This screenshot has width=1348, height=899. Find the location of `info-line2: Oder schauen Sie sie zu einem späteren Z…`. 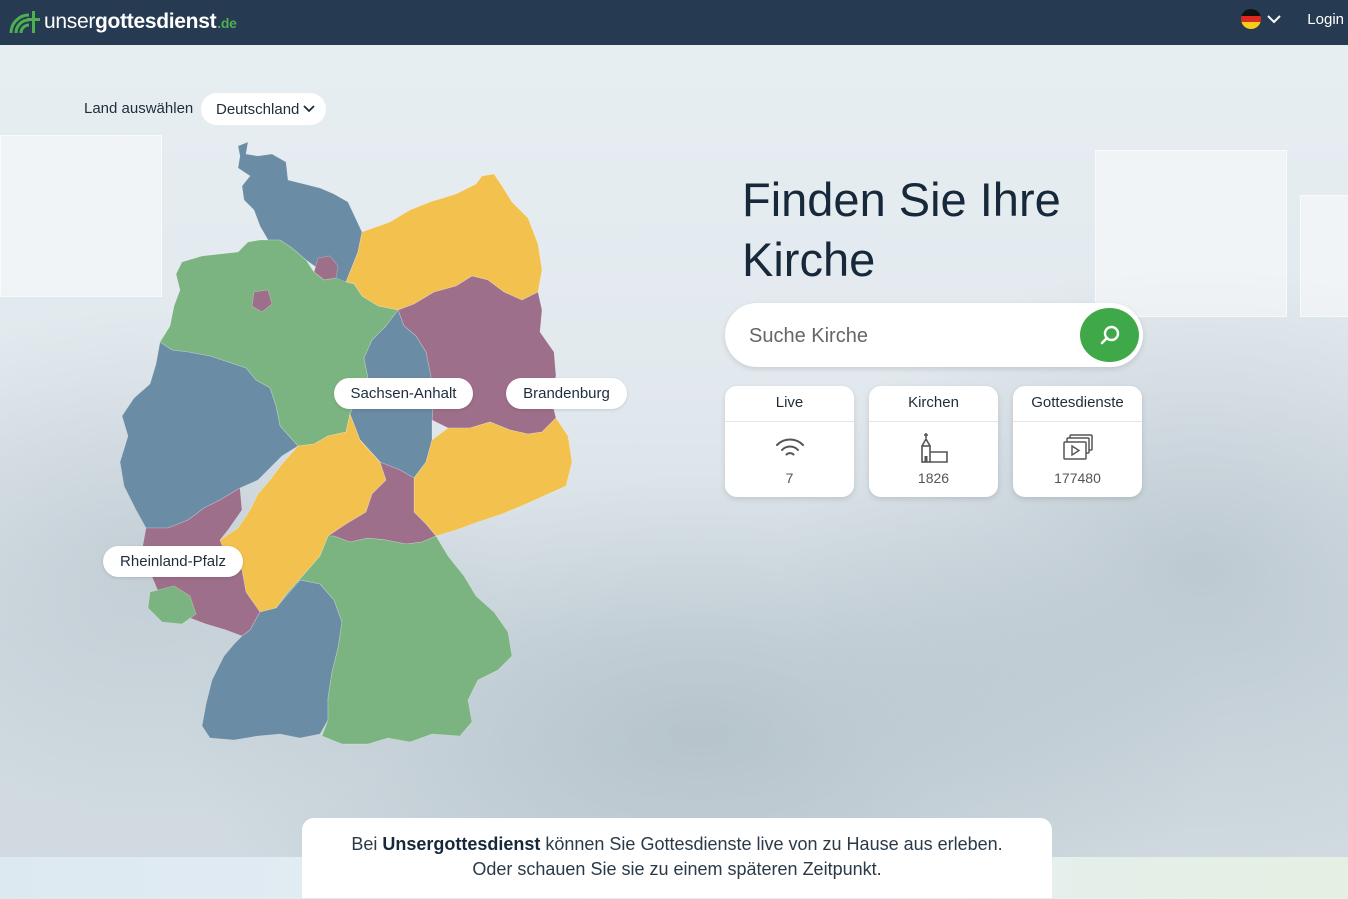

info-line2: Oder schauen Sie sie zu einem späteren Z… is located at coordinates (677, 869).